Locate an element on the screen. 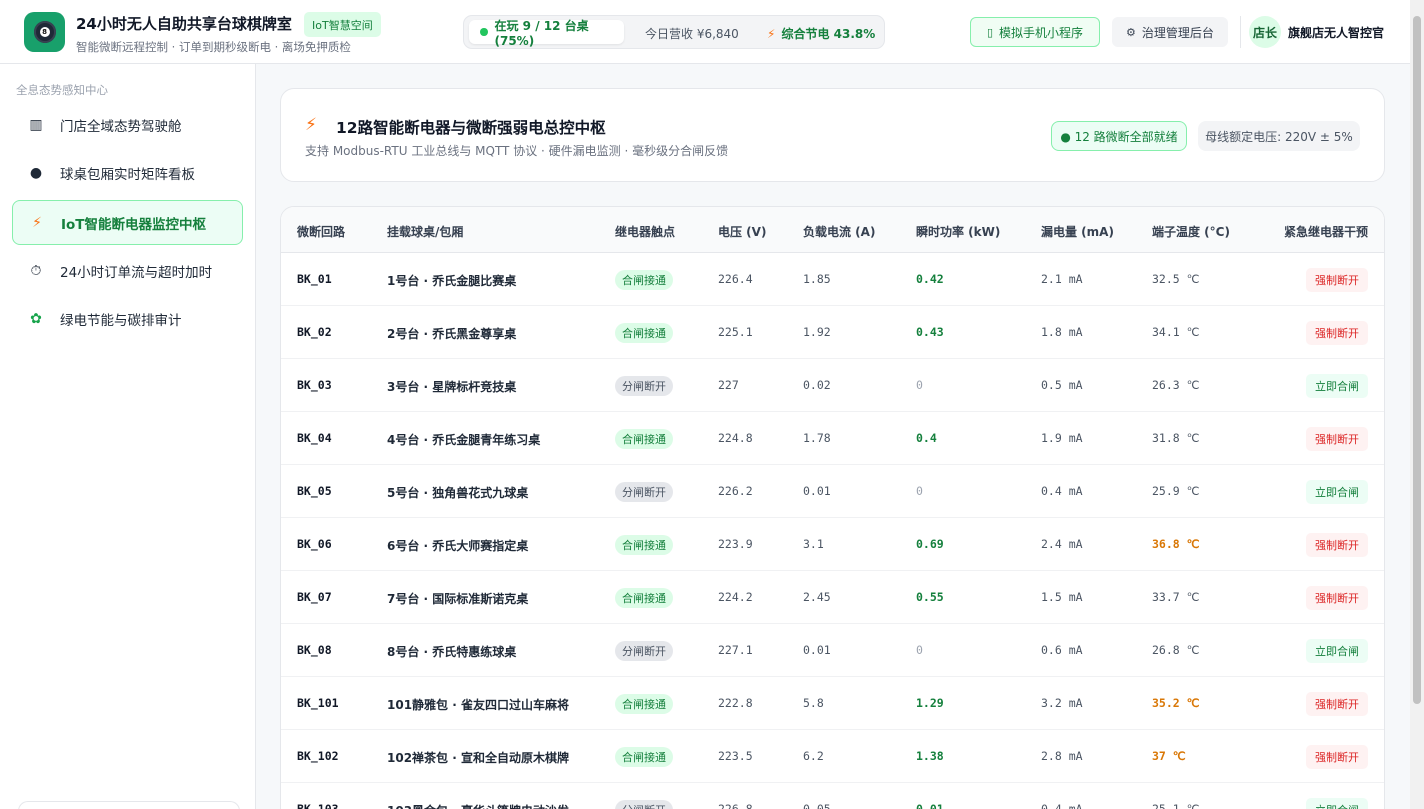 The height and width of the screenshot is (809, 1424). miniapp-label: 模拟手机小程序 is located at coordinates (1041, 32).